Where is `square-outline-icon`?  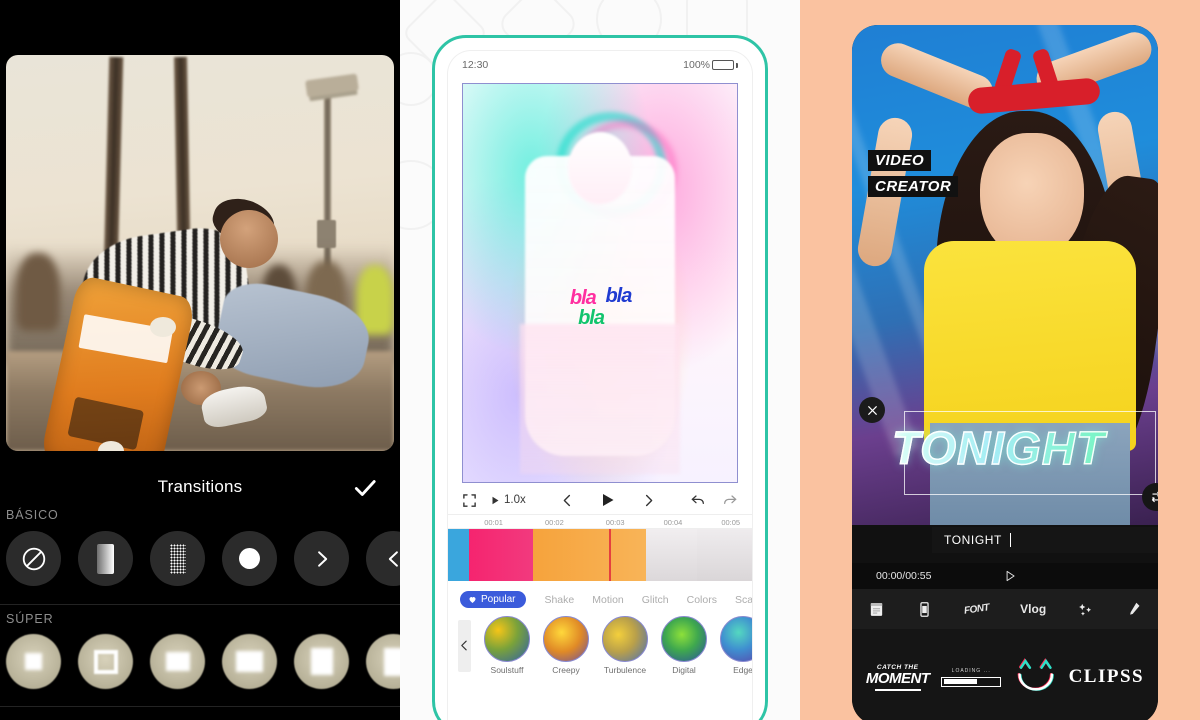
square-outline-icon is located at coordinates (105, 661).